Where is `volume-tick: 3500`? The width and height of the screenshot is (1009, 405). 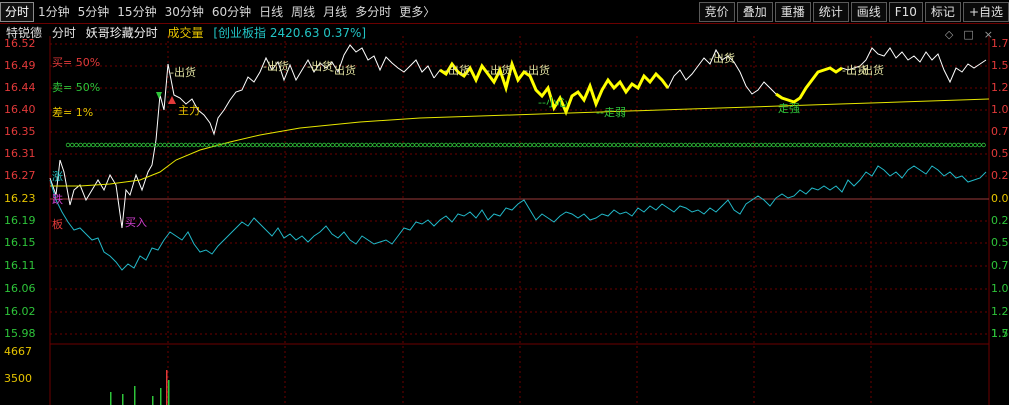 volume-tick: 3500 is located at coordinates (18, 378).